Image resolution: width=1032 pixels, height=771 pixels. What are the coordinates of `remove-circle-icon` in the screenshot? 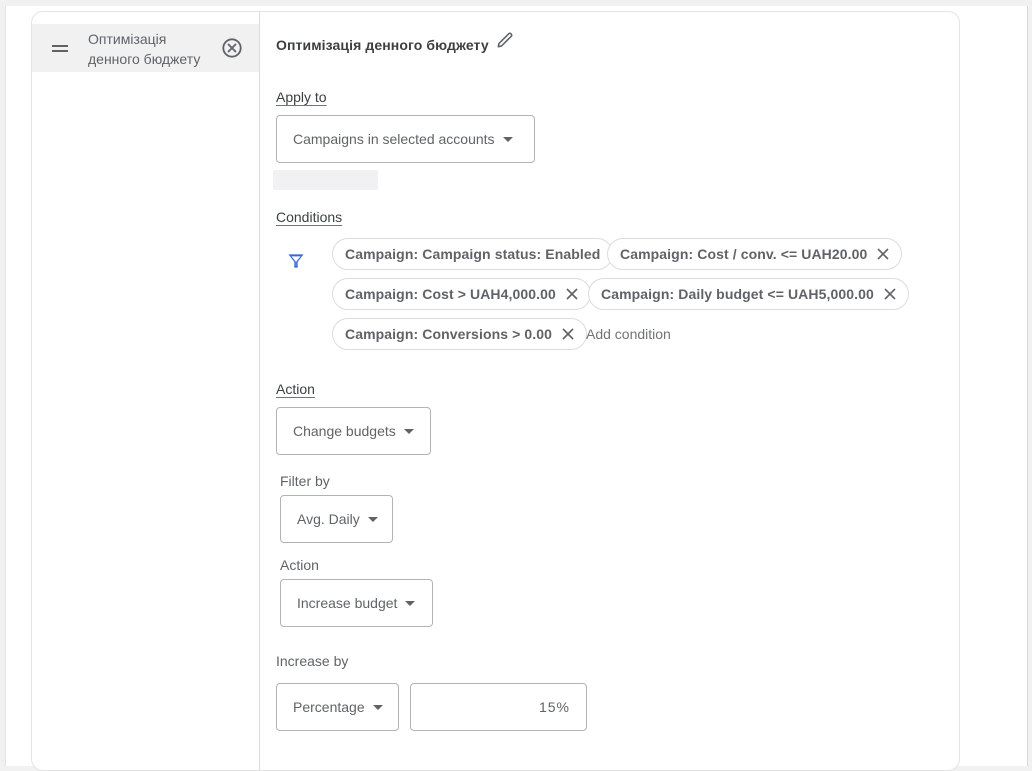 It's located at (232, 48).